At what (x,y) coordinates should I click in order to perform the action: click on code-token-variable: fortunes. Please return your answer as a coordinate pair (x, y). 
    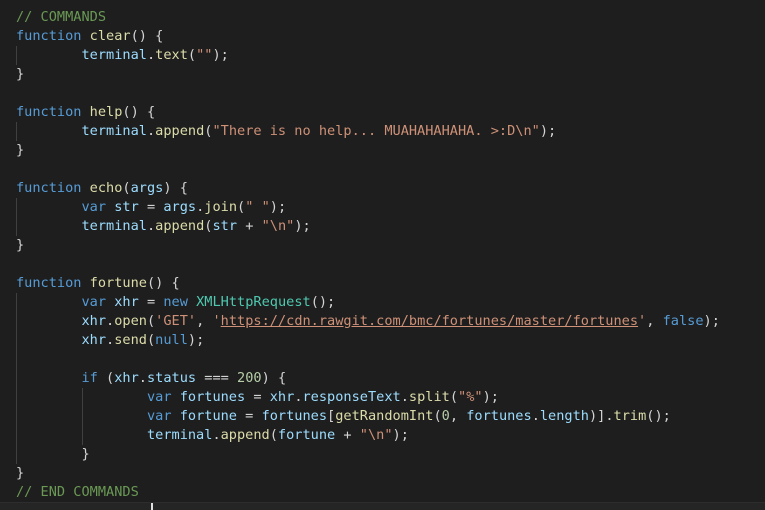
    Looking at the image, I should click on (294, 416).